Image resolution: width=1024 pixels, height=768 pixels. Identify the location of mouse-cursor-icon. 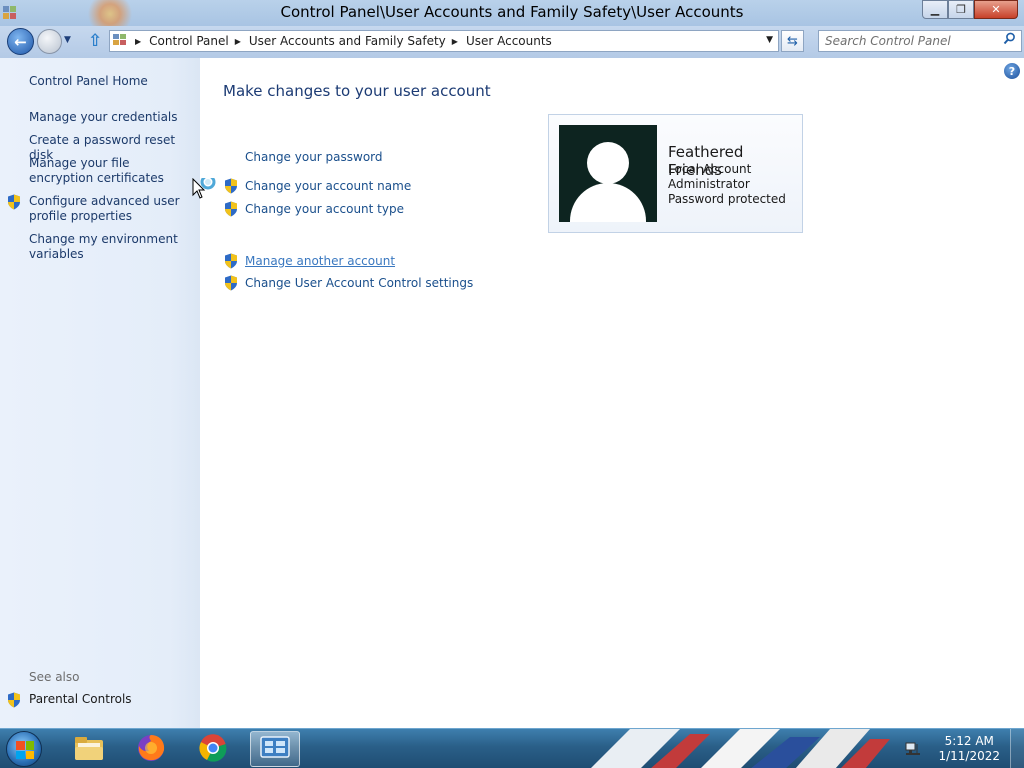
(206, 188).